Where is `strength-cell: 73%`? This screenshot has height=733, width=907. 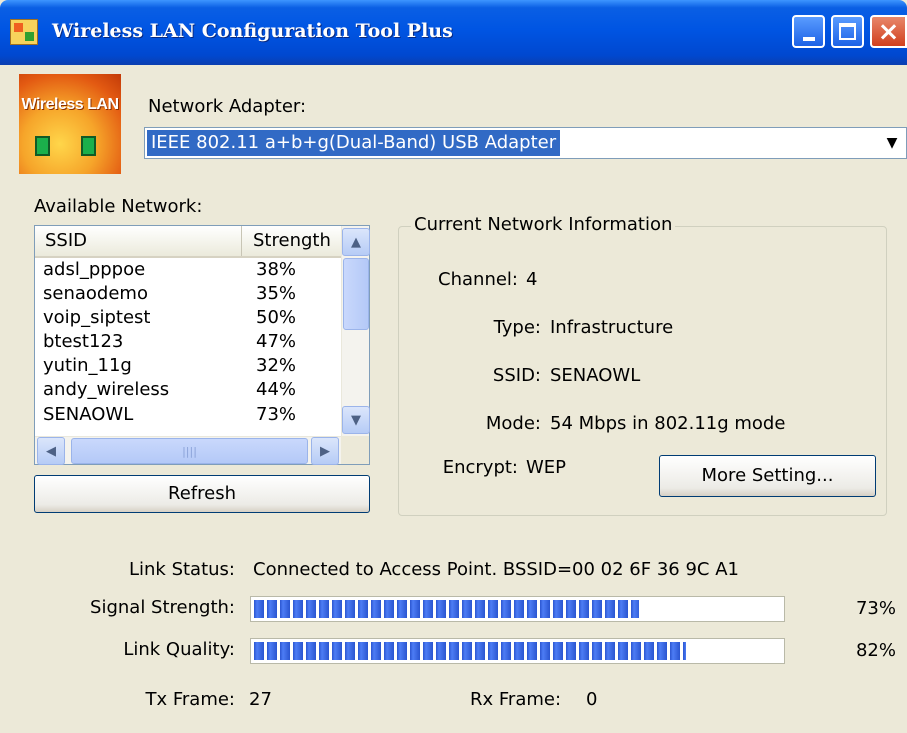 strength-cell: 73% is located at coordinates (276, 414).